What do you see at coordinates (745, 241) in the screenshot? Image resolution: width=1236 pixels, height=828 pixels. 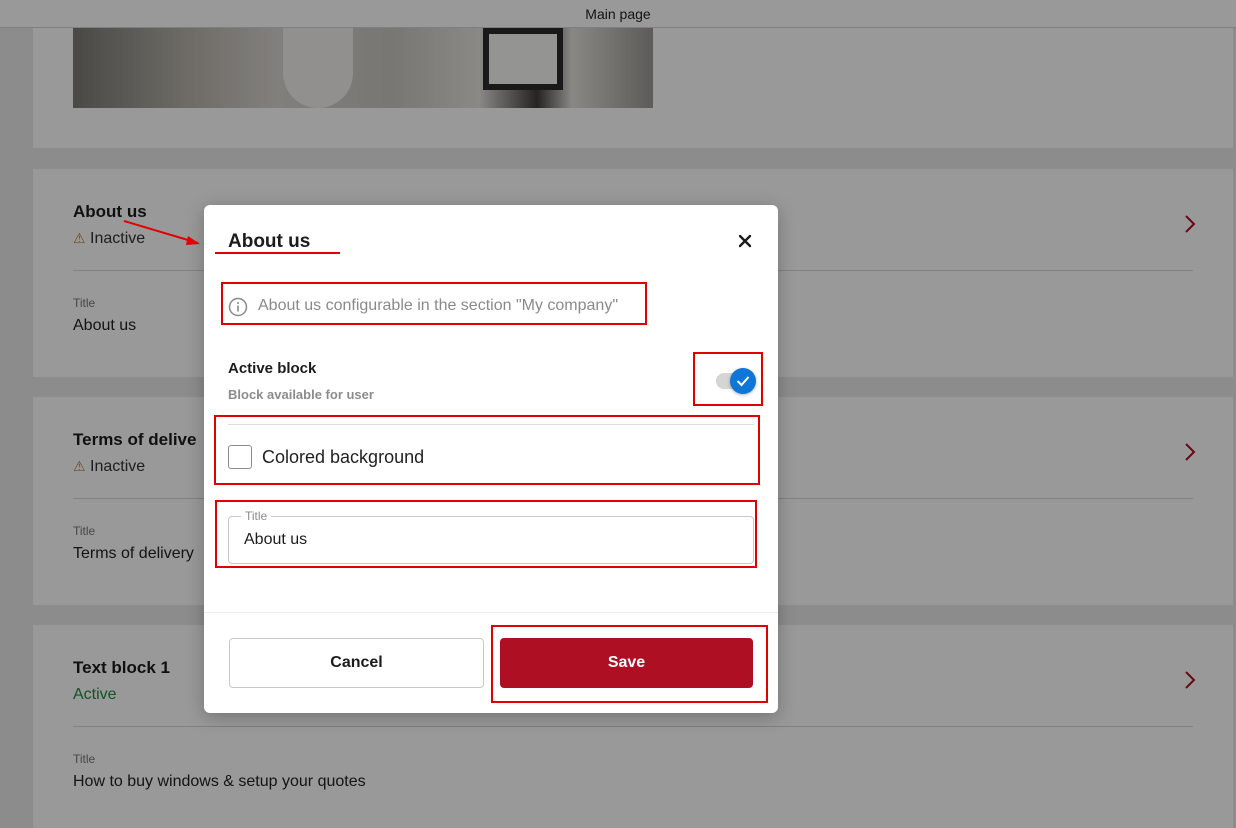 I see `close-icon` at bounding box center [745, 241].